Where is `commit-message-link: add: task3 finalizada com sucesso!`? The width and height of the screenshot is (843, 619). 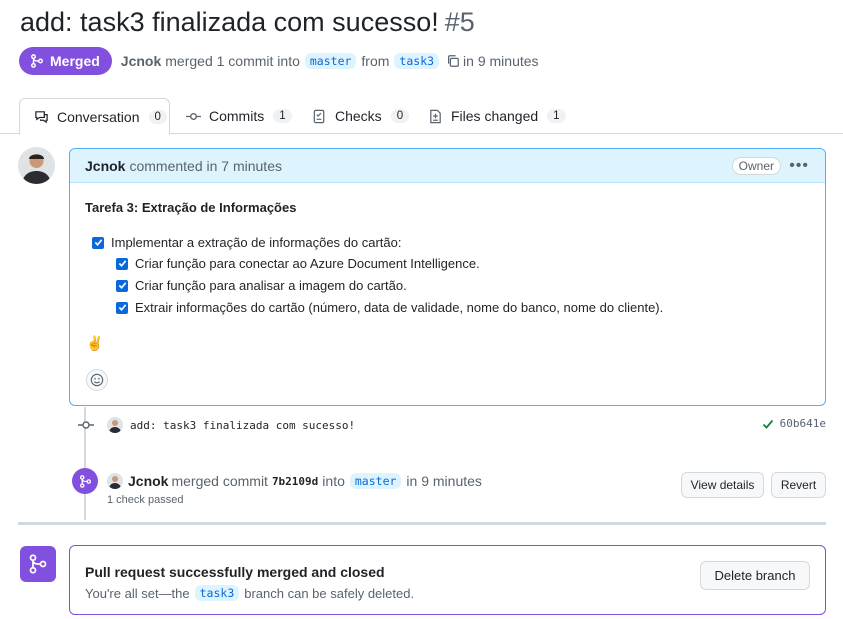
commit-message-link: add: task3 finalizada com sucesso! is located at coordinates (242, 425).